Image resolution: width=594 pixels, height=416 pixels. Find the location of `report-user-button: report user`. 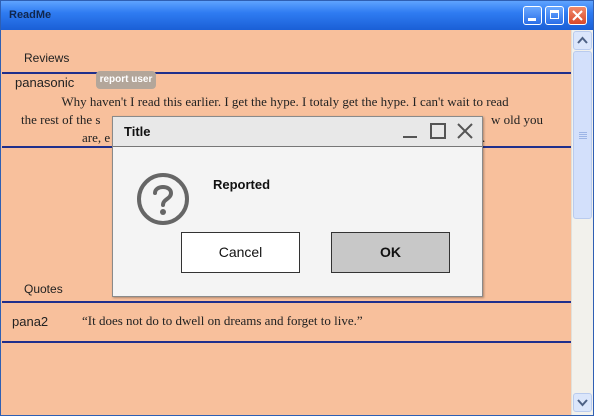

report-user-button: report user is located at coordinates (126, 80).